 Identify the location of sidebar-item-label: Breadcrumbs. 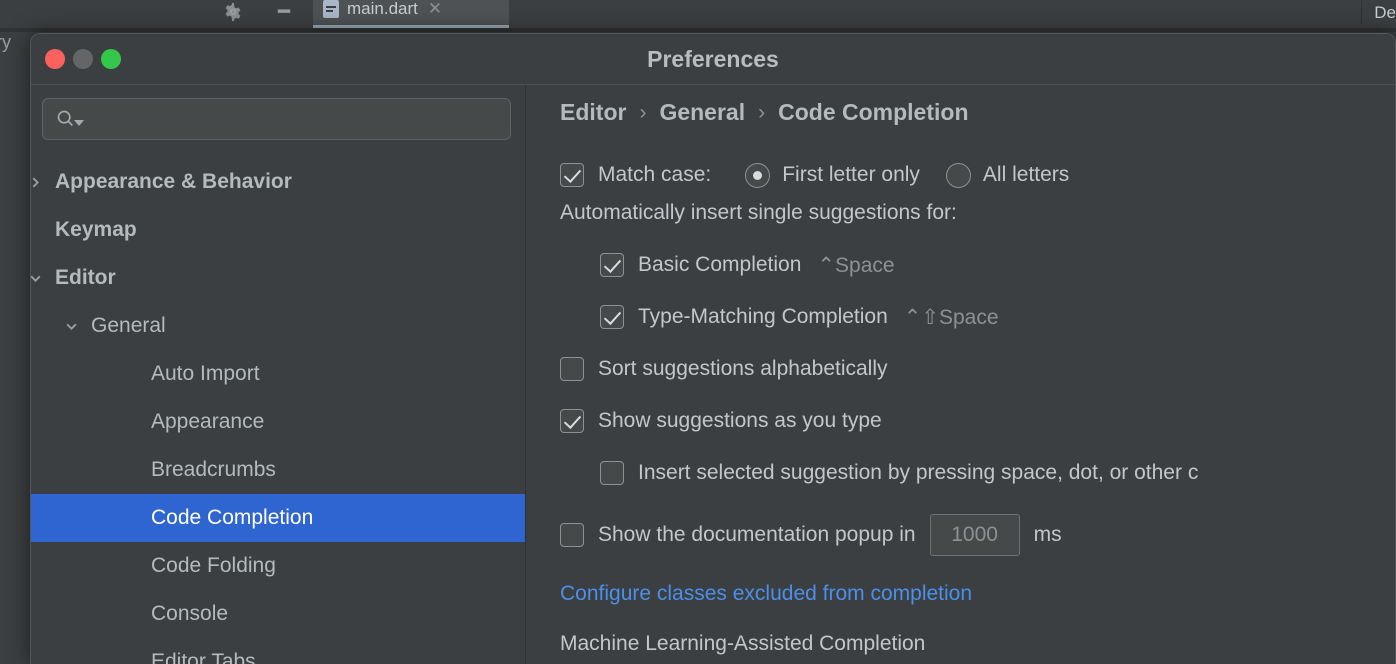
(213, 469).